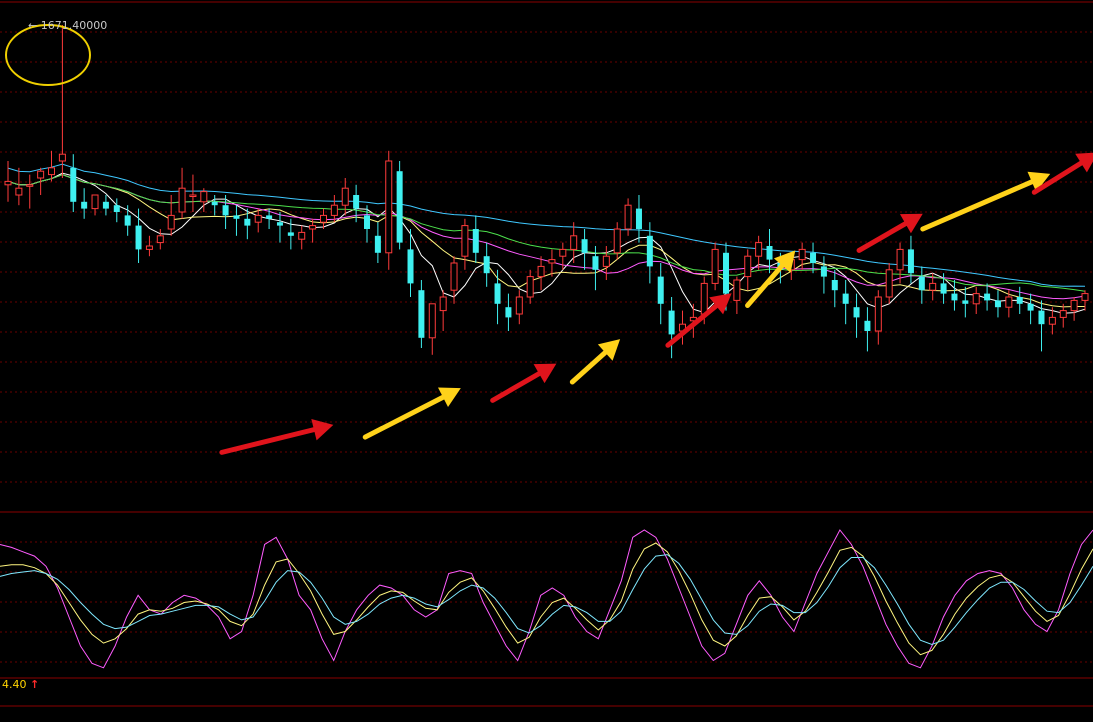 The image size is (1093, 722). I want to click on max-price-label: ← 1671.40000, so click(67, 25).